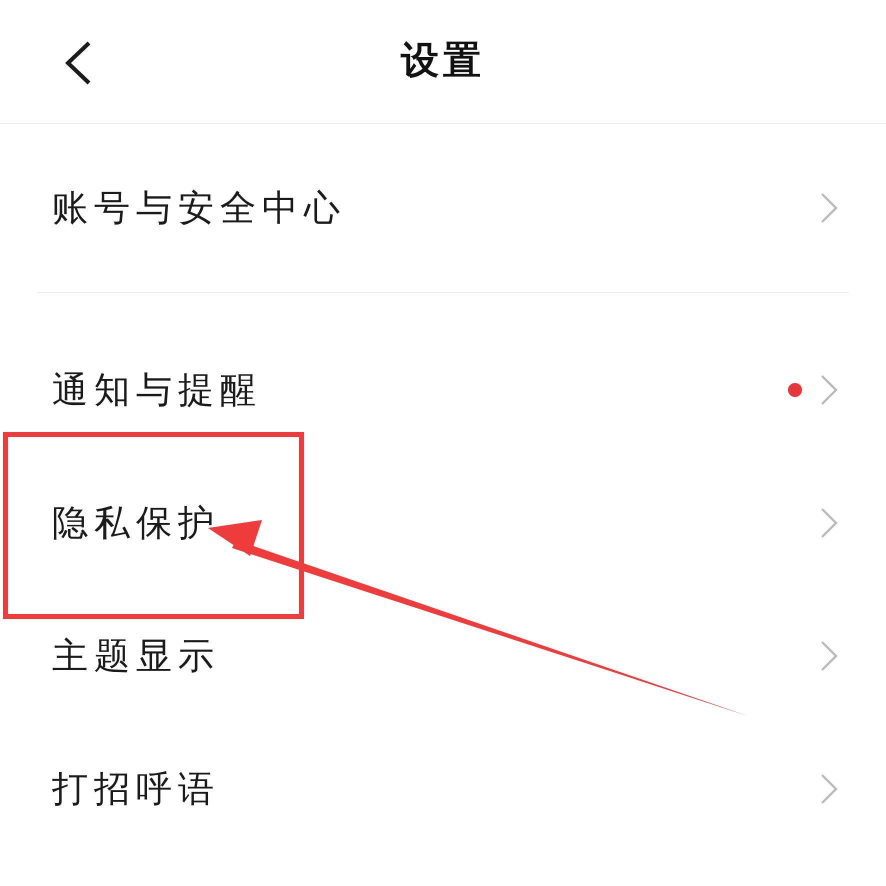 Image resolution: width=886 pixels, height=886 pixels. I want to click on row-label: 隐私保护, so click(136, 522).